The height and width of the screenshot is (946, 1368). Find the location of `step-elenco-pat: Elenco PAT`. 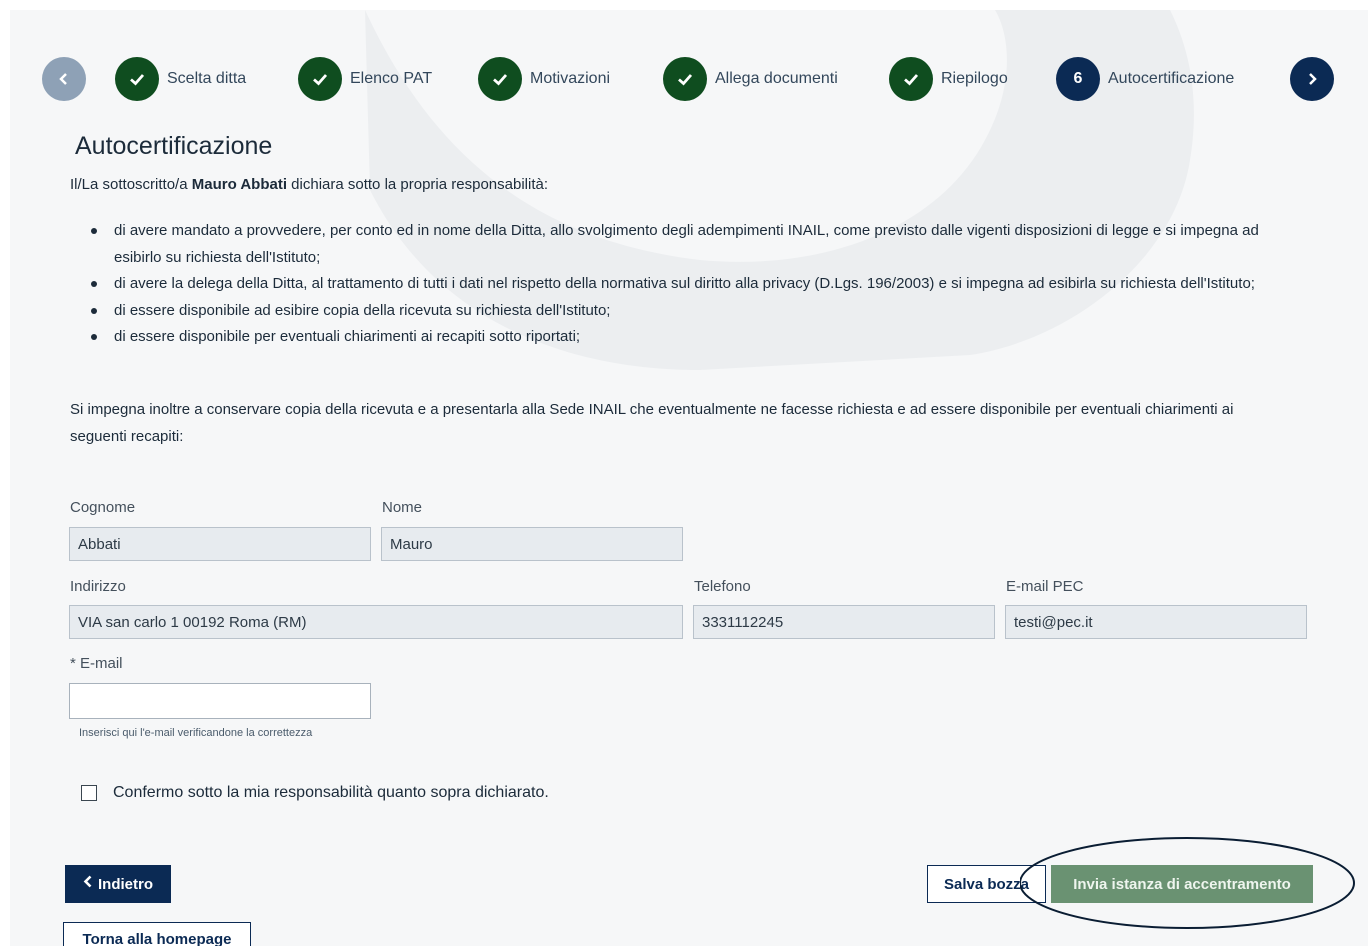

step-elenco-pat: Elenco PAT is located at coordinates (365, 79).